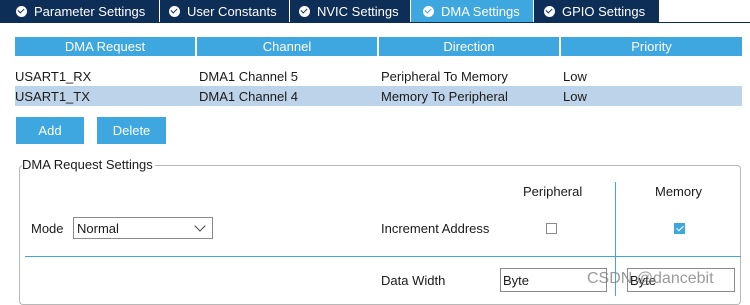 The image size is (750, 305). What do you see at coordinates (651, 46) in the screenshot?
I see `column-header-priority: Priority` at bounding box center [651, 46].